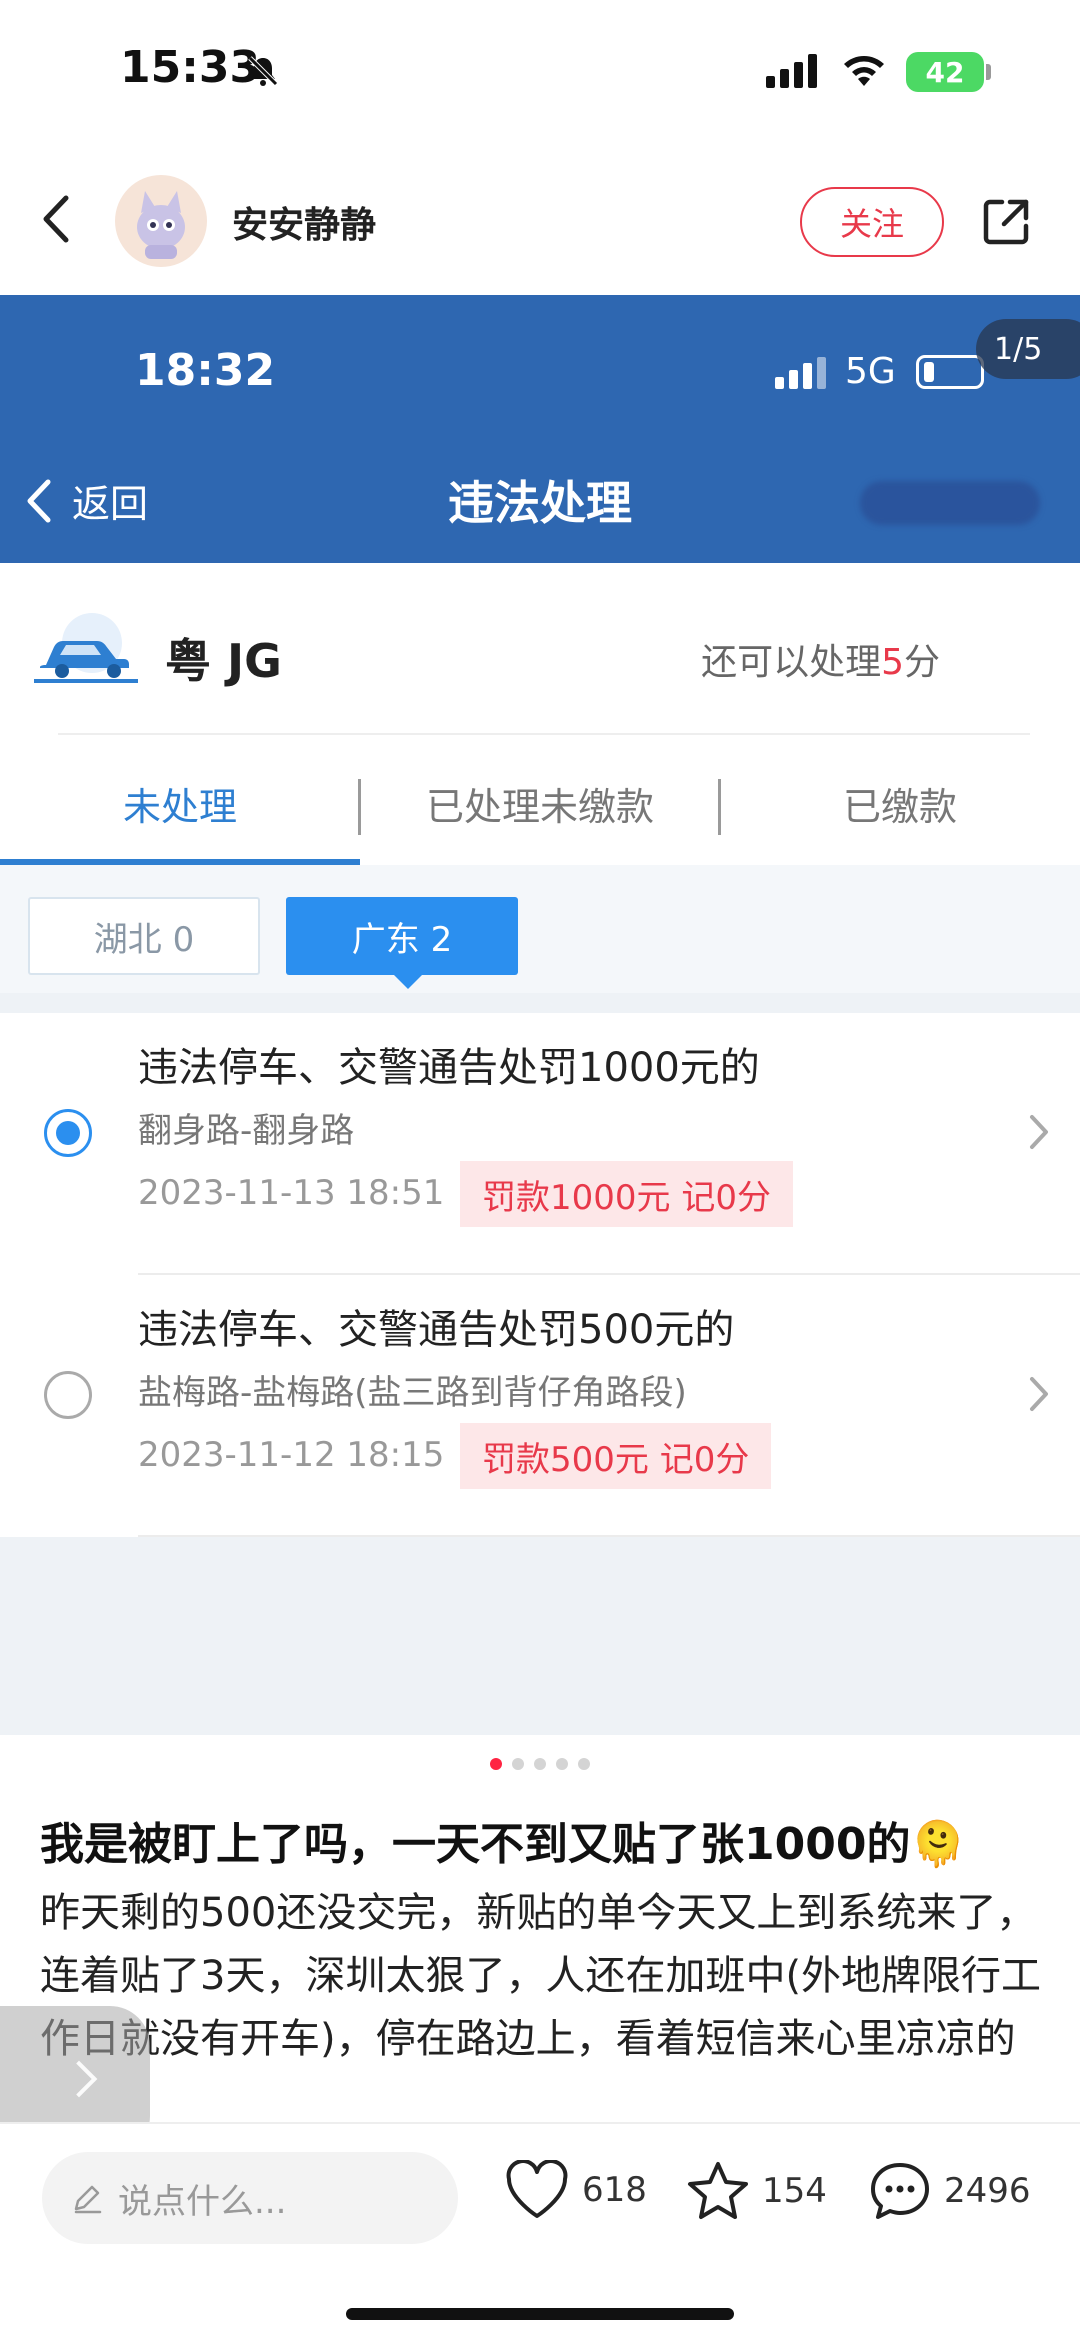  I want to click on remaining-points: 还可以处理5分, so click(820, 659).